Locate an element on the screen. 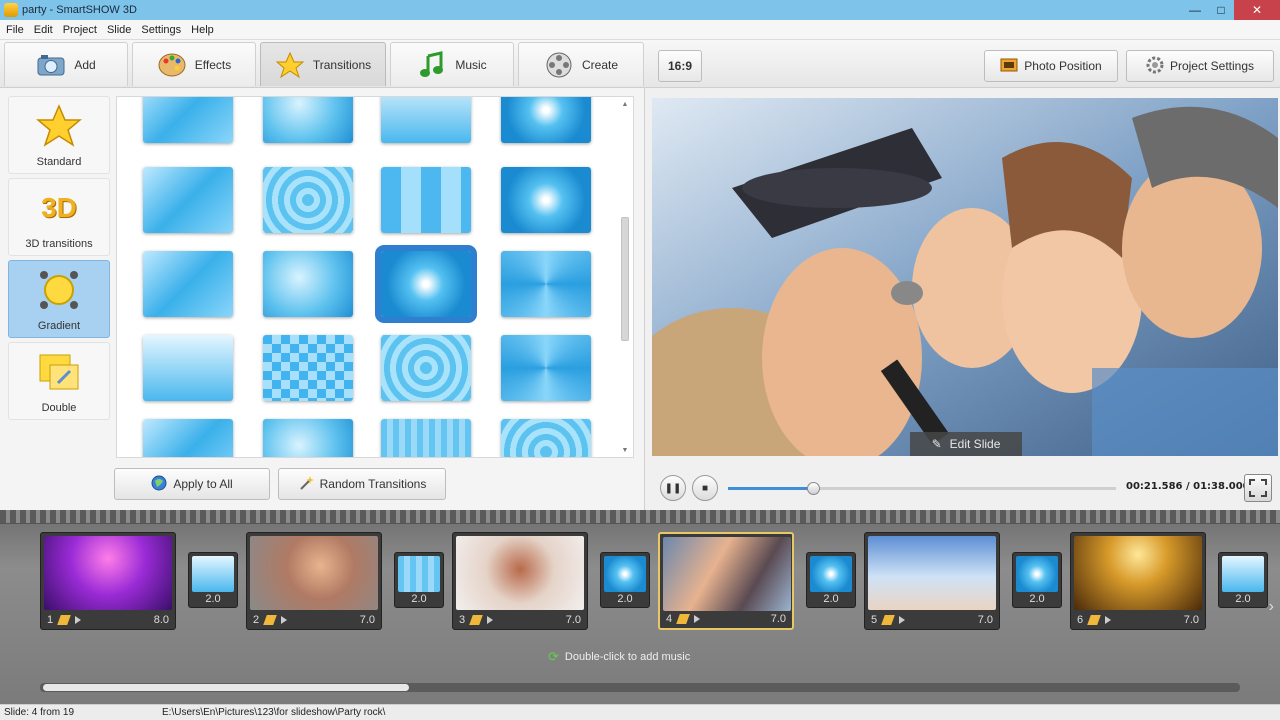 Image resolution: width=1280 pixels, height=720 pixels. timeline-slide: 1 8.0 is located at coordinates (108, 581).